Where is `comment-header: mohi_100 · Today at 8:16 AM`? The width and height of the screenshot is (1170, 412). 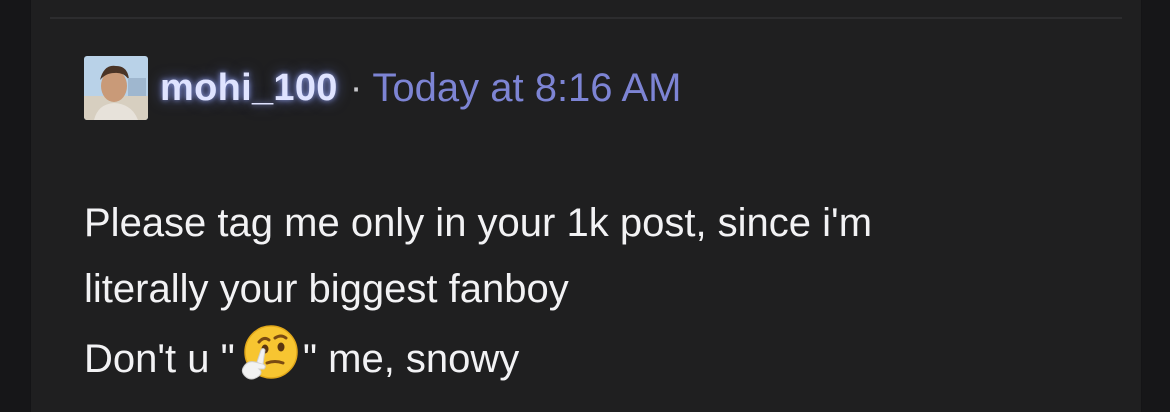
comment-header: mohi_100 · Today at 8:16 AM is located at coordinates (382, 88).